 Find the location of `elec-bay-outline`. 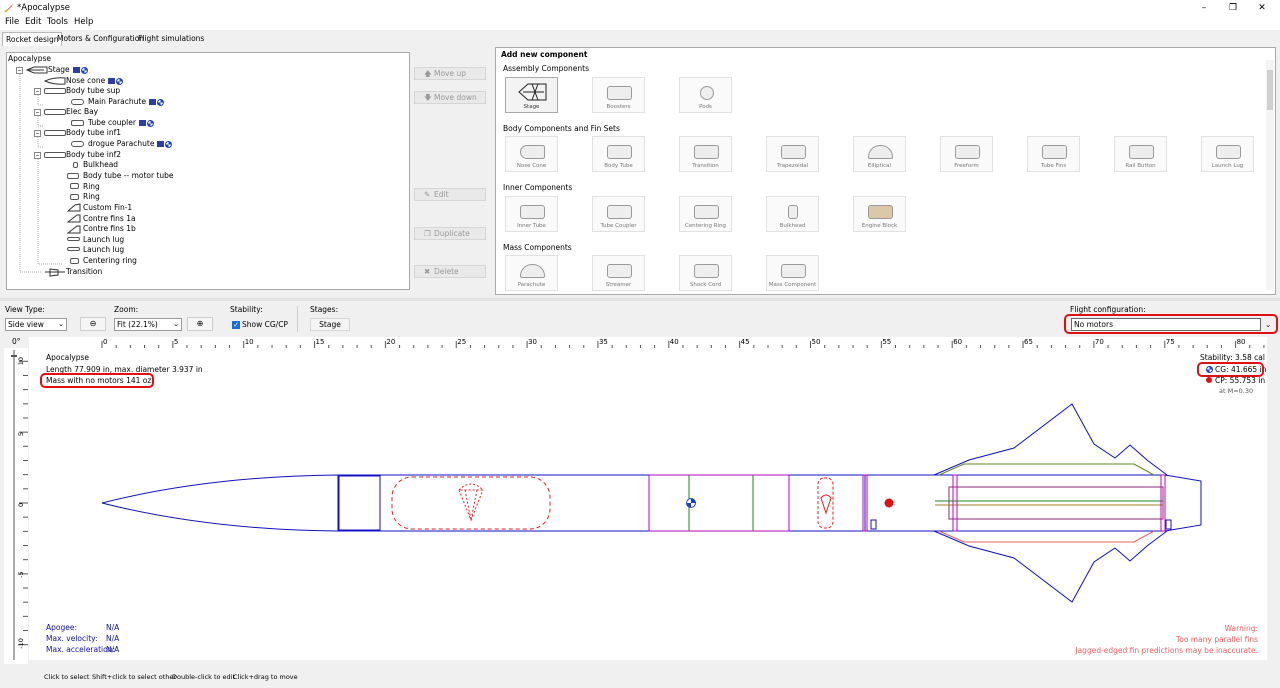

elec-bay-outline is located at coordinates (719, 503).